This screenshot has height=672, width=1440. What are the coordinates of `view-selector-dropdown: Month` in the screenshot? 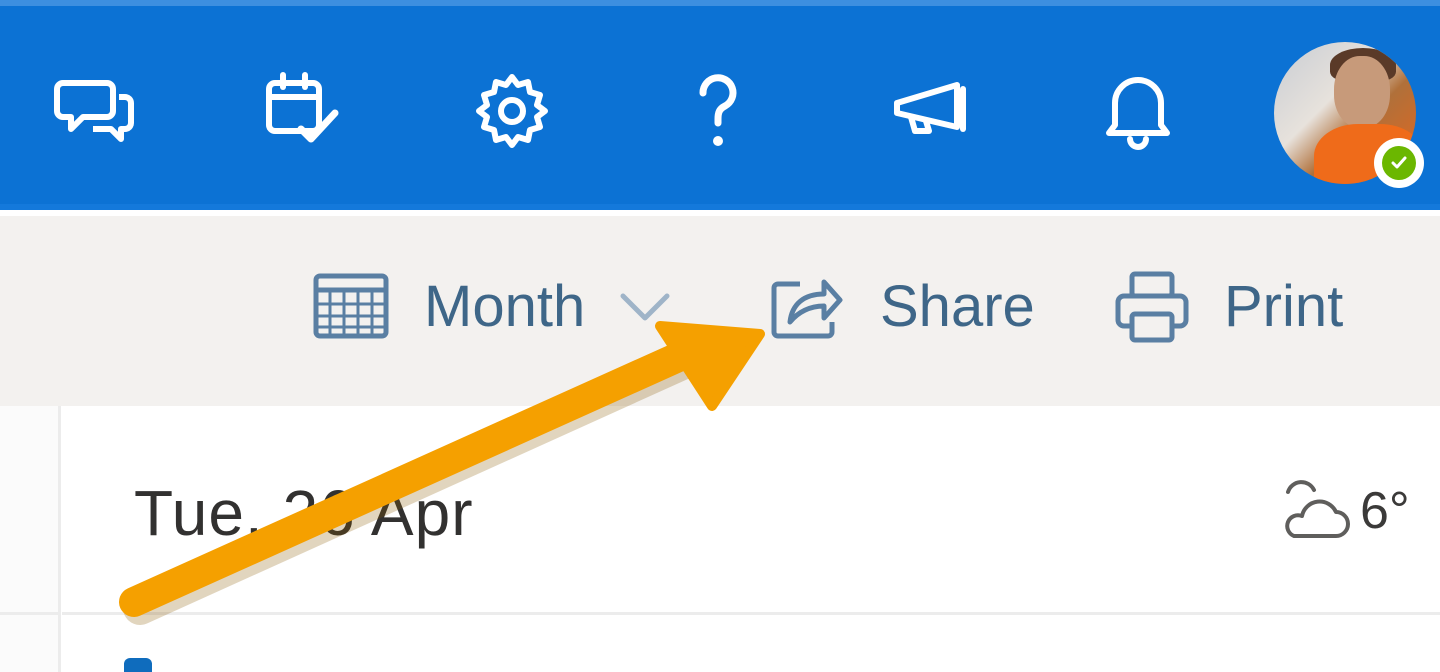 It's located at (493, 306).